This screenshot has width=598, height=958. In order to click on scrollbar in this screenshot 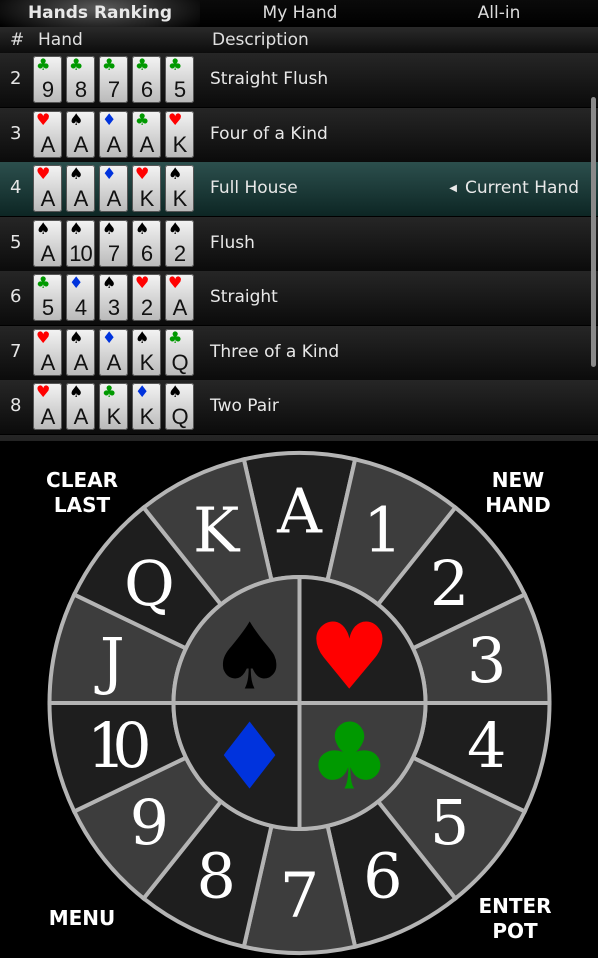, I will do `click(593, 232)`.